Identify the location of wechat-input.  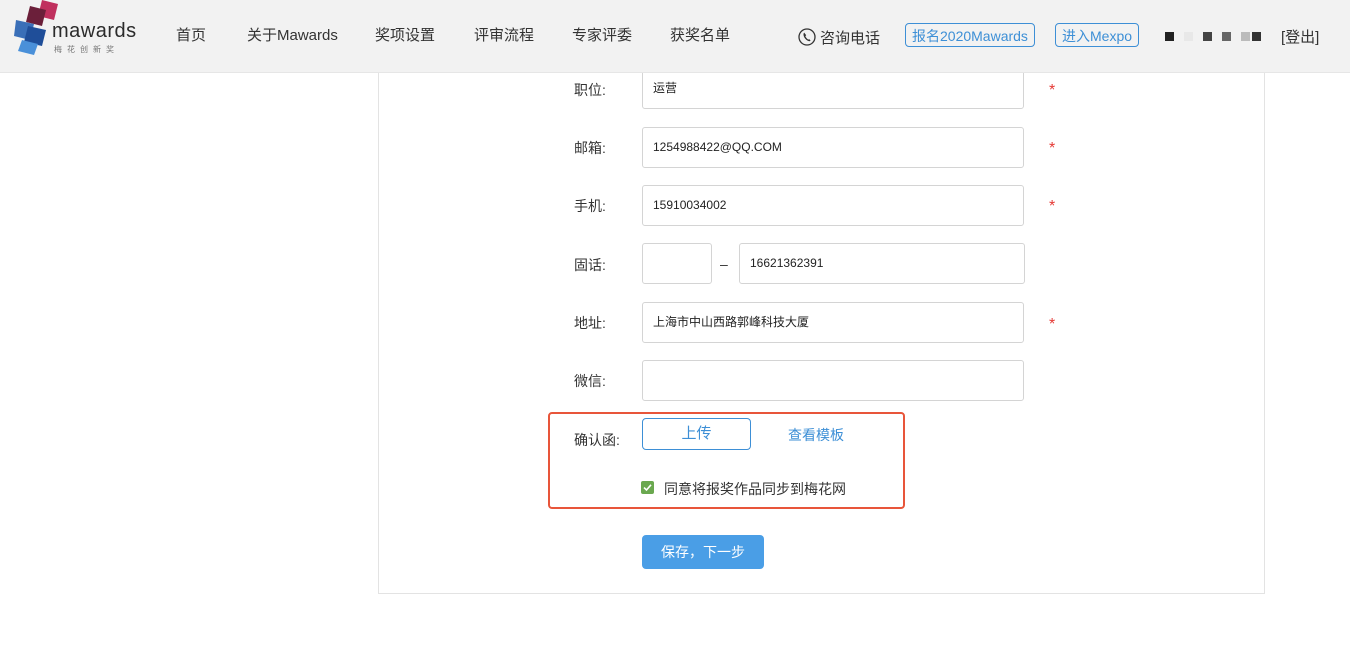
(833, 380).